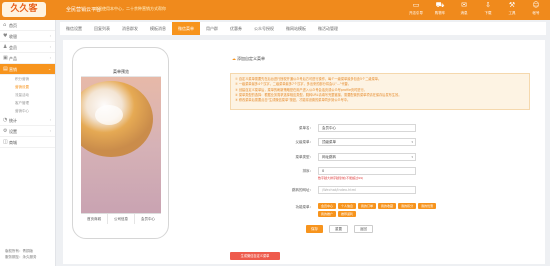  What do you see at coordinates (94, 219) in the screenshot?
I see `preview-menu-item: 首页商城` at bounding box center [94, 219].